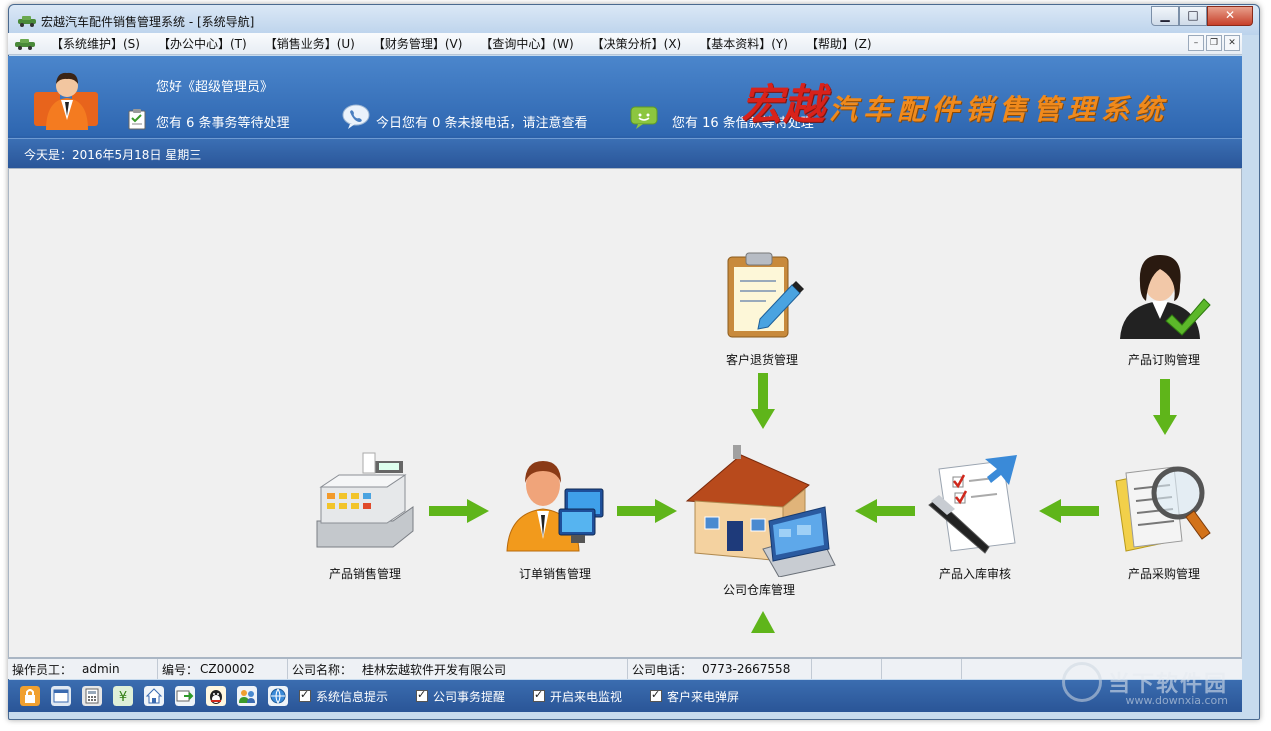  Describe the element at coordinates (25, 44) in the screenshot. I see `menu-car-icon` at that location.